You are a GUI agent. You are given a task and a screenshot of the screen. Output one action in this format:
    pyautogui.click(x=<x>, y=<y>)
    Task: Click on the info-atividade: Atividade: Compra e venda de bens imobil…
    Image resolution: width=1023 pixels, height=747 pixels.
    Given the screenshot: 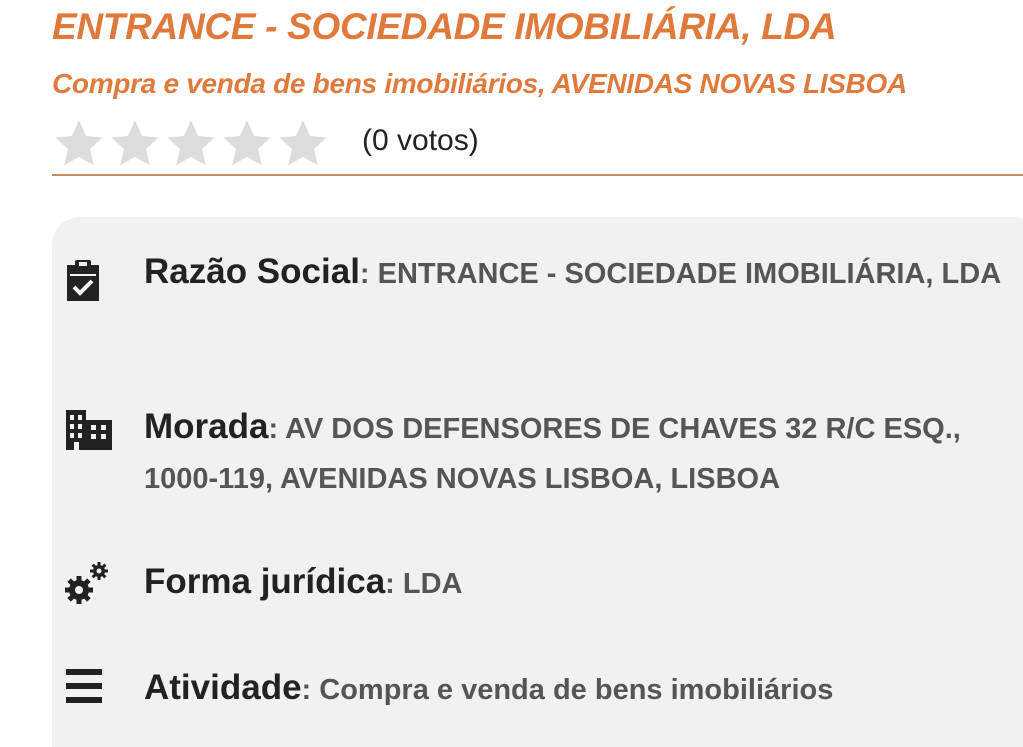 What is the action you would take?
    pyautogui.click(x=574, y=689)
    